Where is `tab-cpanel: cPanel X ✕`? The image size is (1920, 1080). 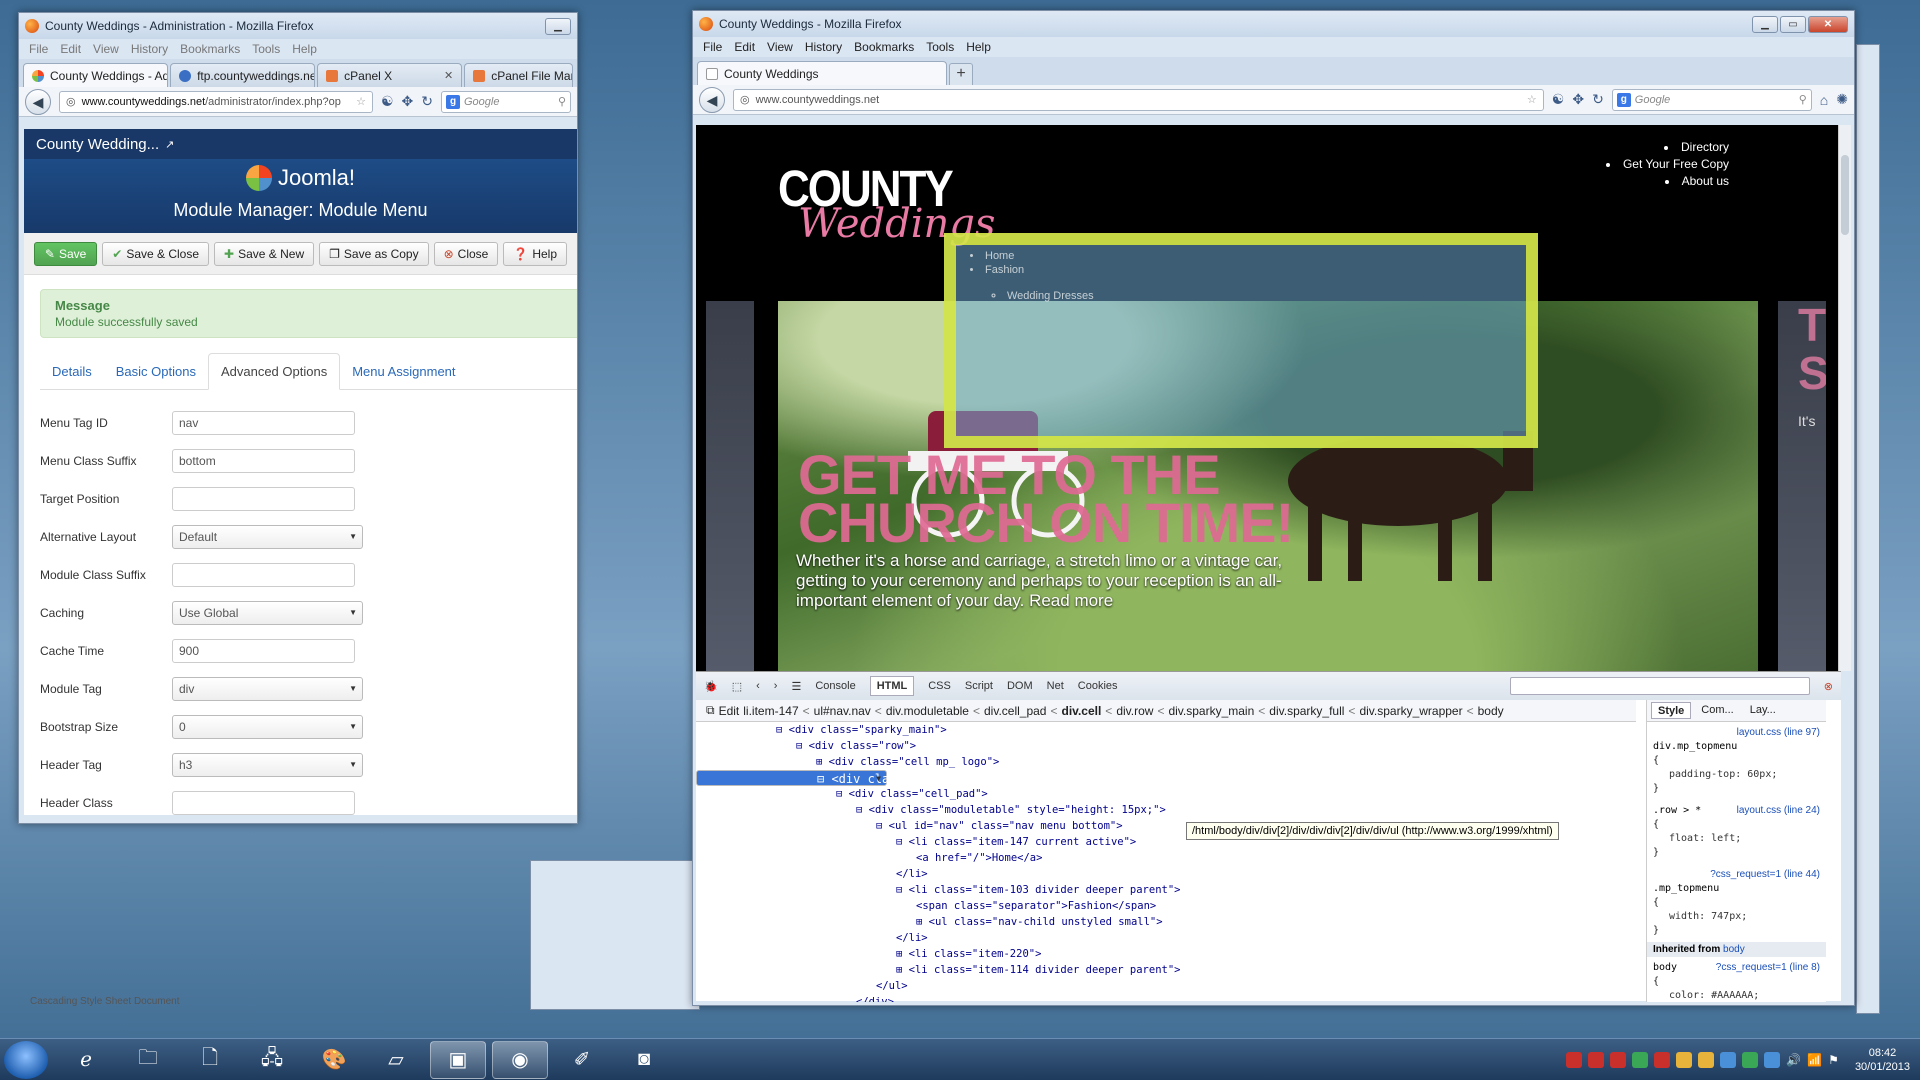 tab-cpanel: cPanel X ✕ is located at coordinates (390, 75).